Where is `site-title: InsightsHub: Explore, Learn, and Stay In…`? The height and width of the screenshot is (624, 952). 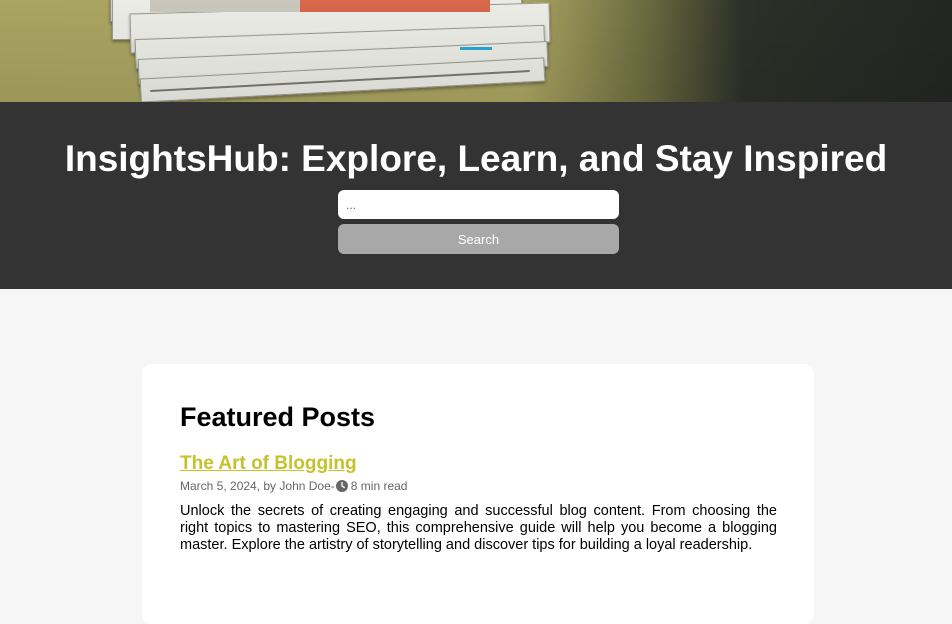 site-title: InsightsHub: Explore, Learn, and Stay In… is located at coordinates (476, 158).